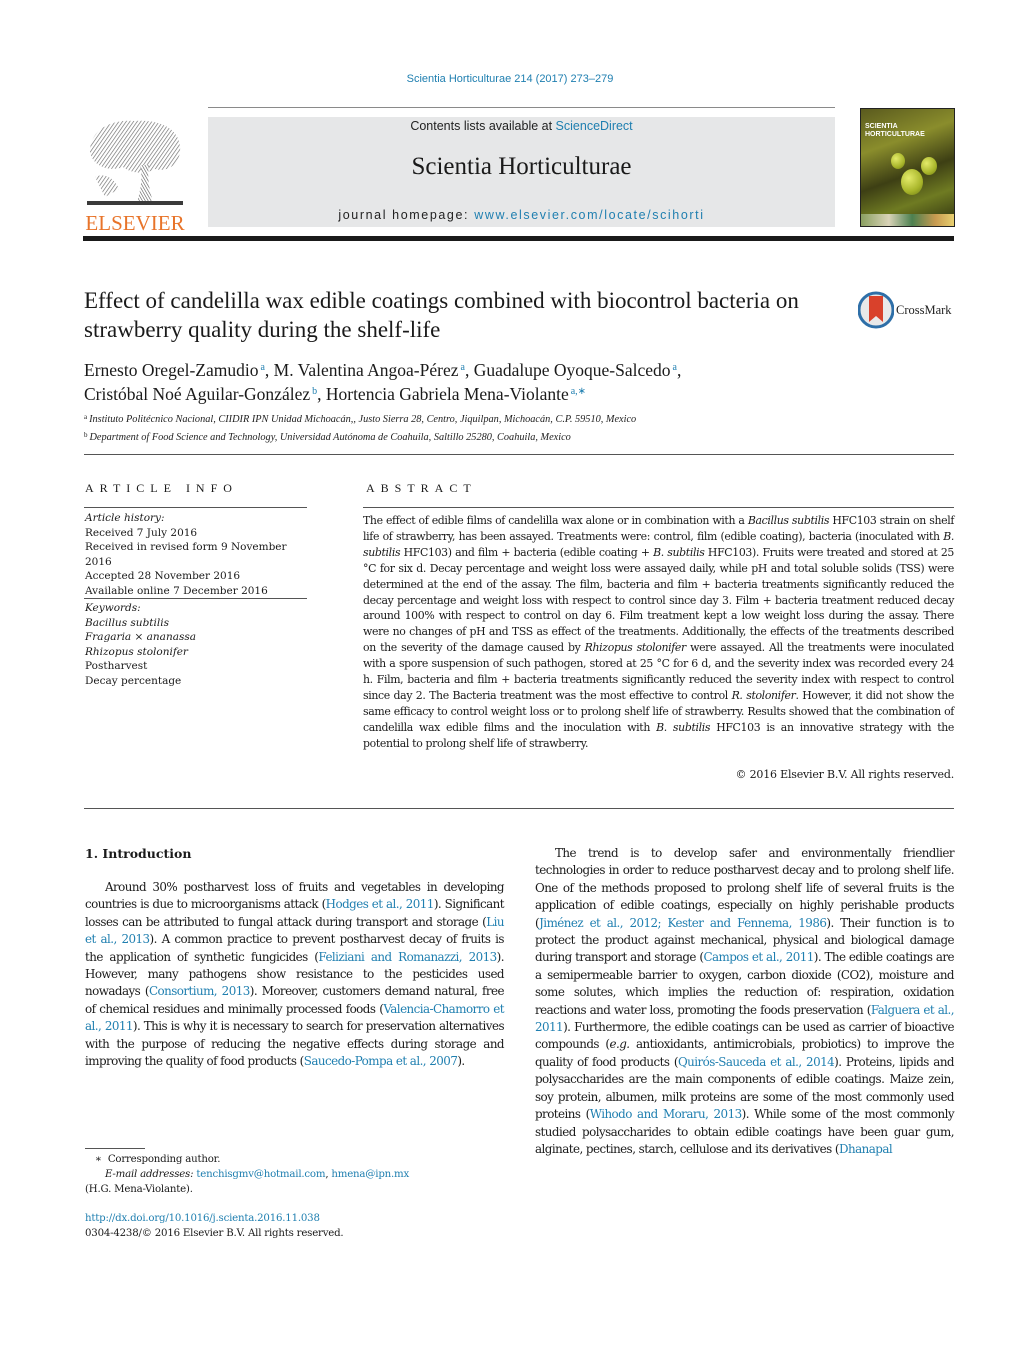 This screenshot has height=1351, width=1020. What do you see at coordinates (589, 215) in the screenshot?
I see `journal-homepage-link: www.elsevier.com/locate/scihorti` at bounding box center [589, 215].